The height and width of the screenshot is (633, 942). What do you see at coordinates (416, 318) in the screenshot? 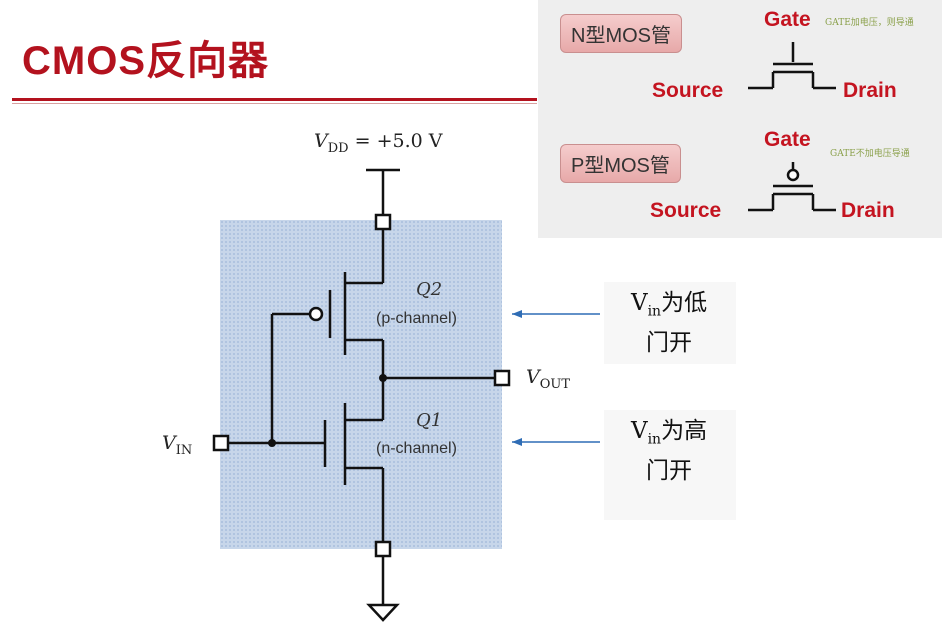
I see `q2-type: (p-channel)` at bounding box center [416, 318].